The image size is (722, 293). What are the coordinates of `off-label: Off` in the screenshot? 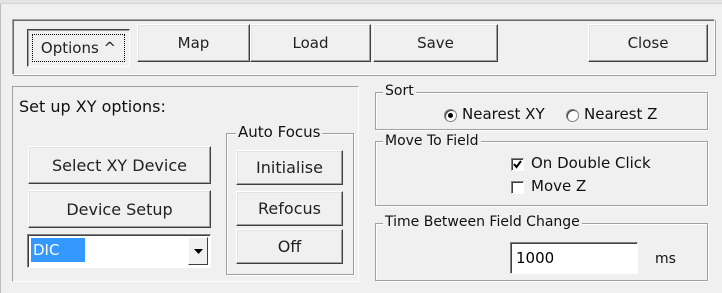 It's located at (289, 246).